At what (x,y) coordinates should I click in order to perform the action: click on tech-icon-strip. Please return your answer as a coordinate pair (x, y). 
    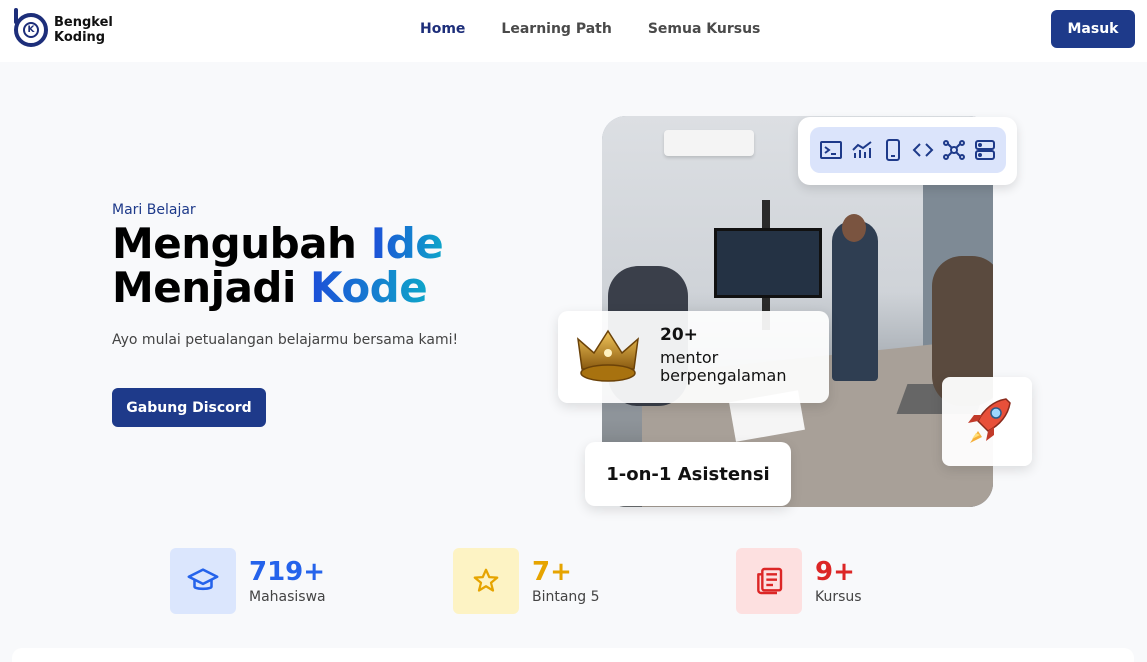
    Looking at the image, I should click on (908, 150).